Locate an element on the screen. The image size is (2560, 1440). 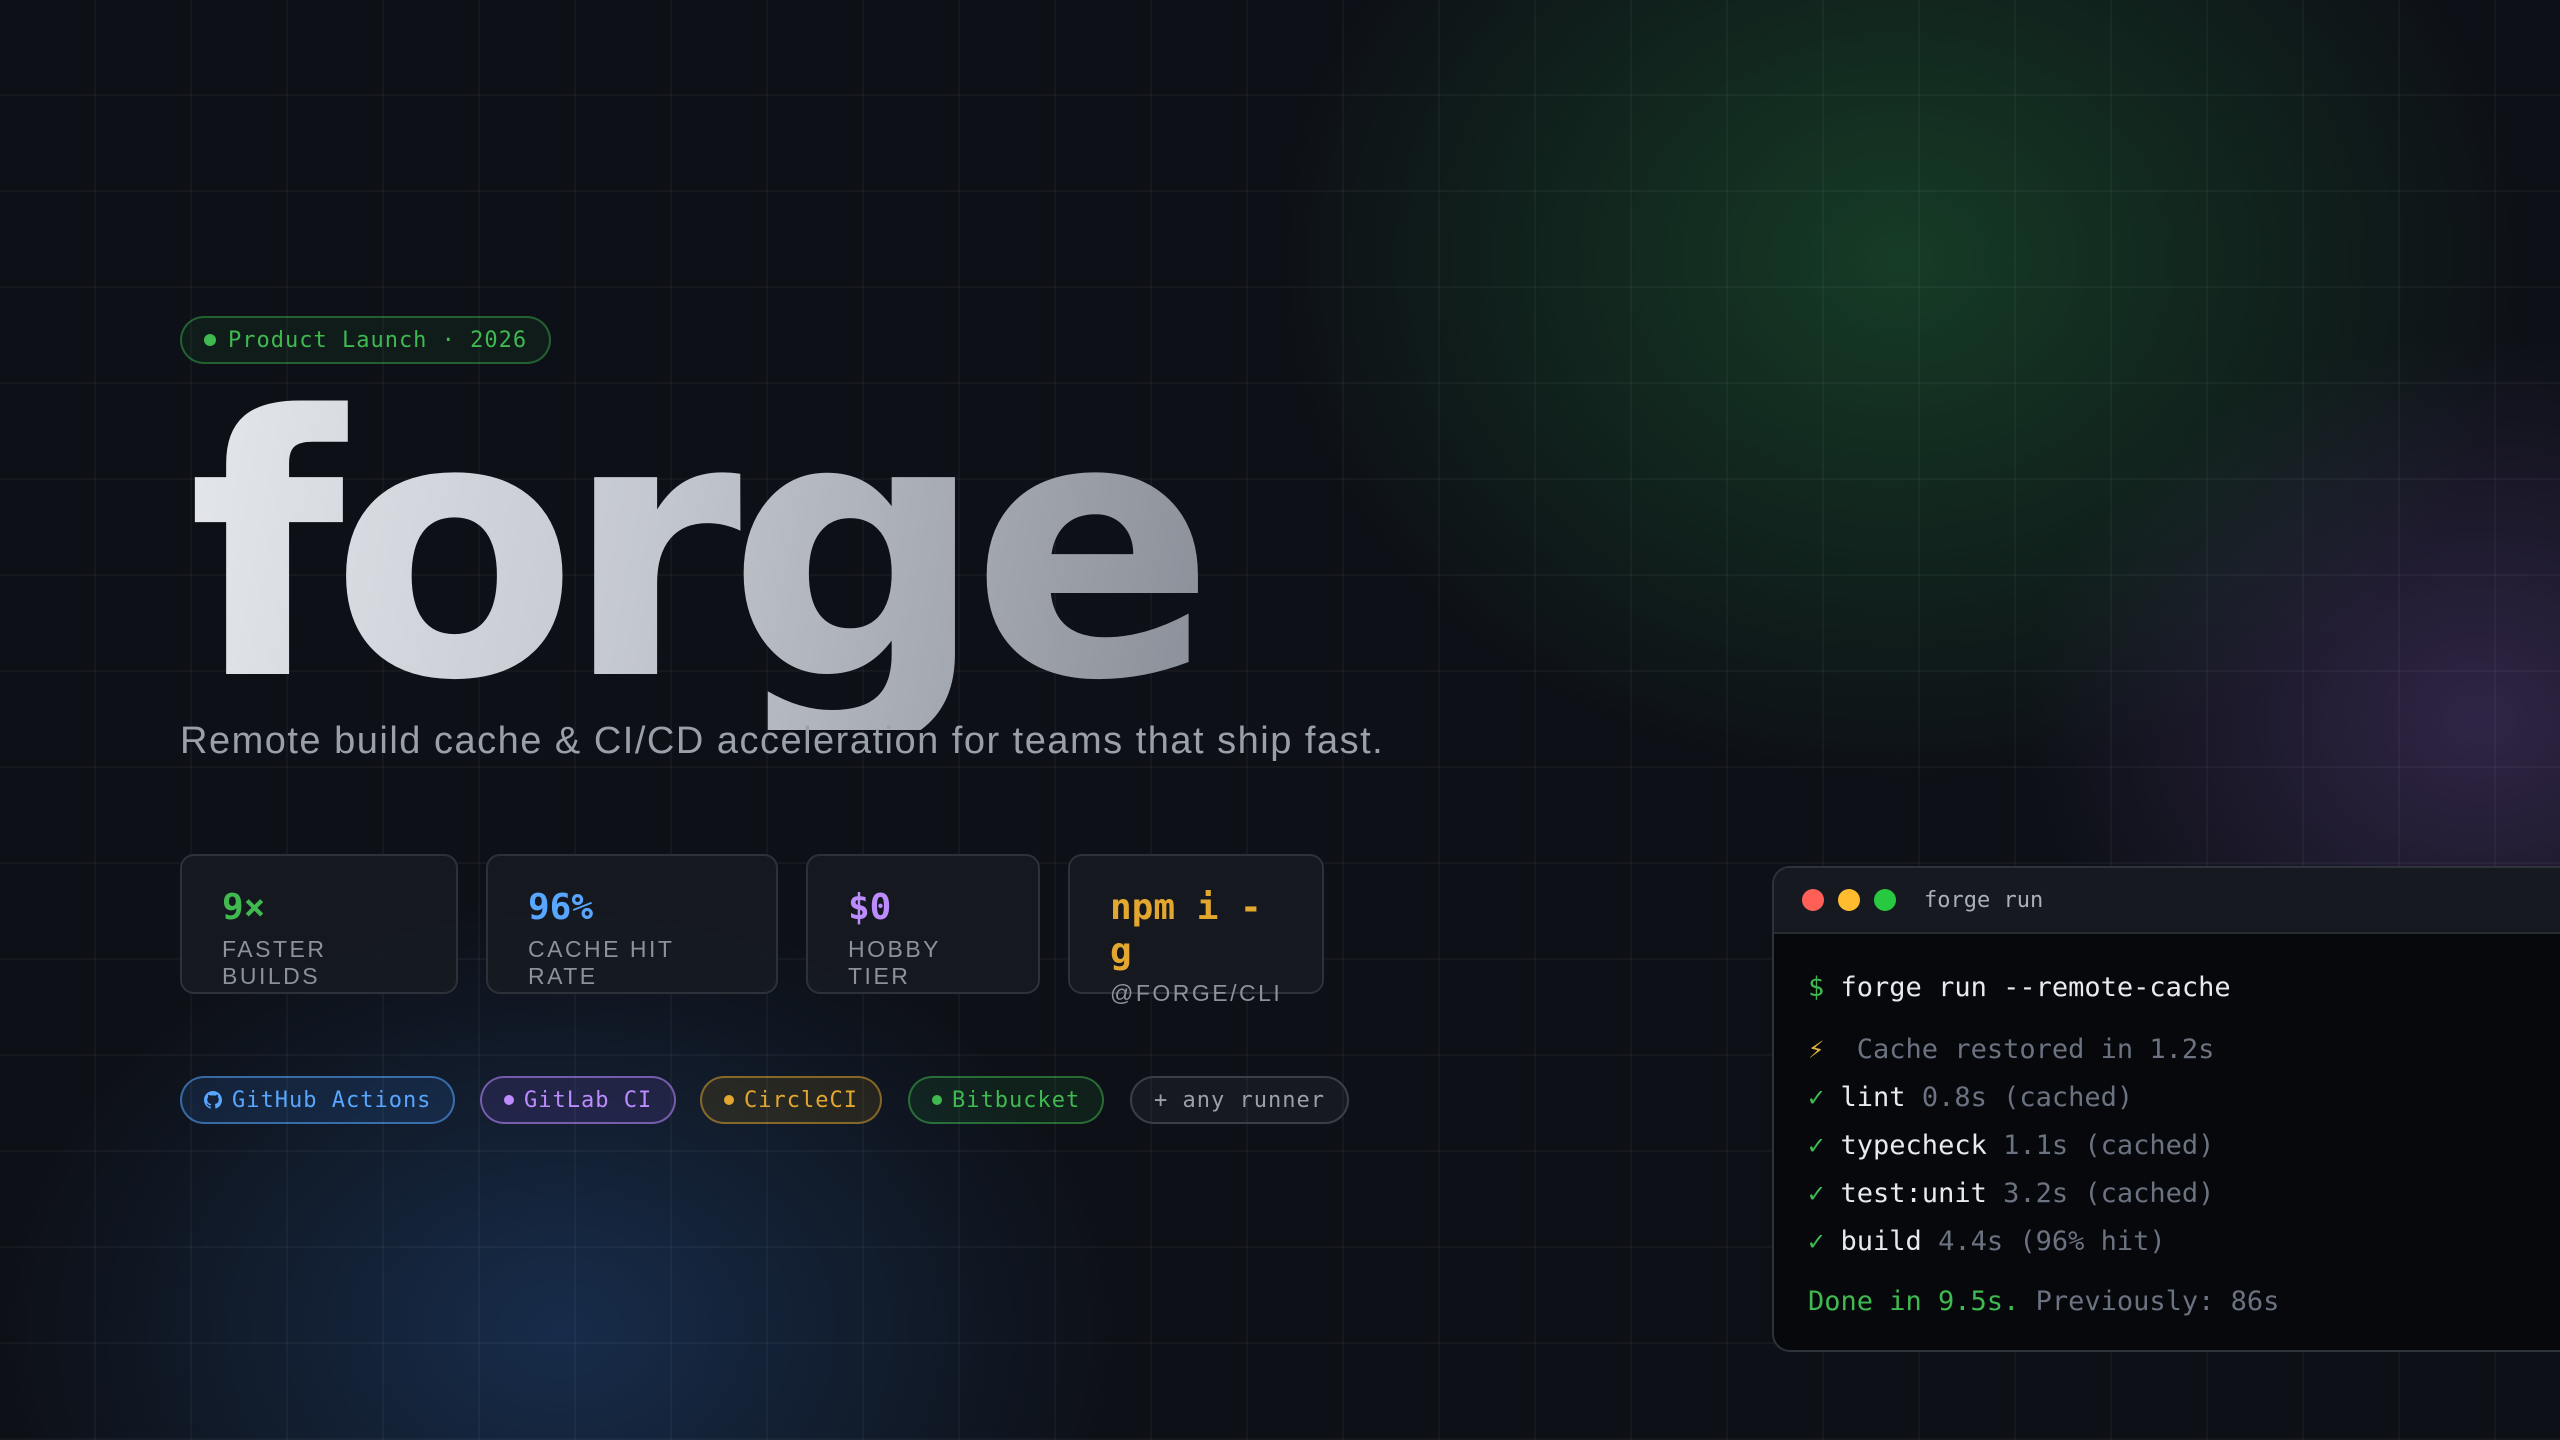
task-line: ✓ build 4.4s (96% hit) is located at coordinates (2182, 1242).